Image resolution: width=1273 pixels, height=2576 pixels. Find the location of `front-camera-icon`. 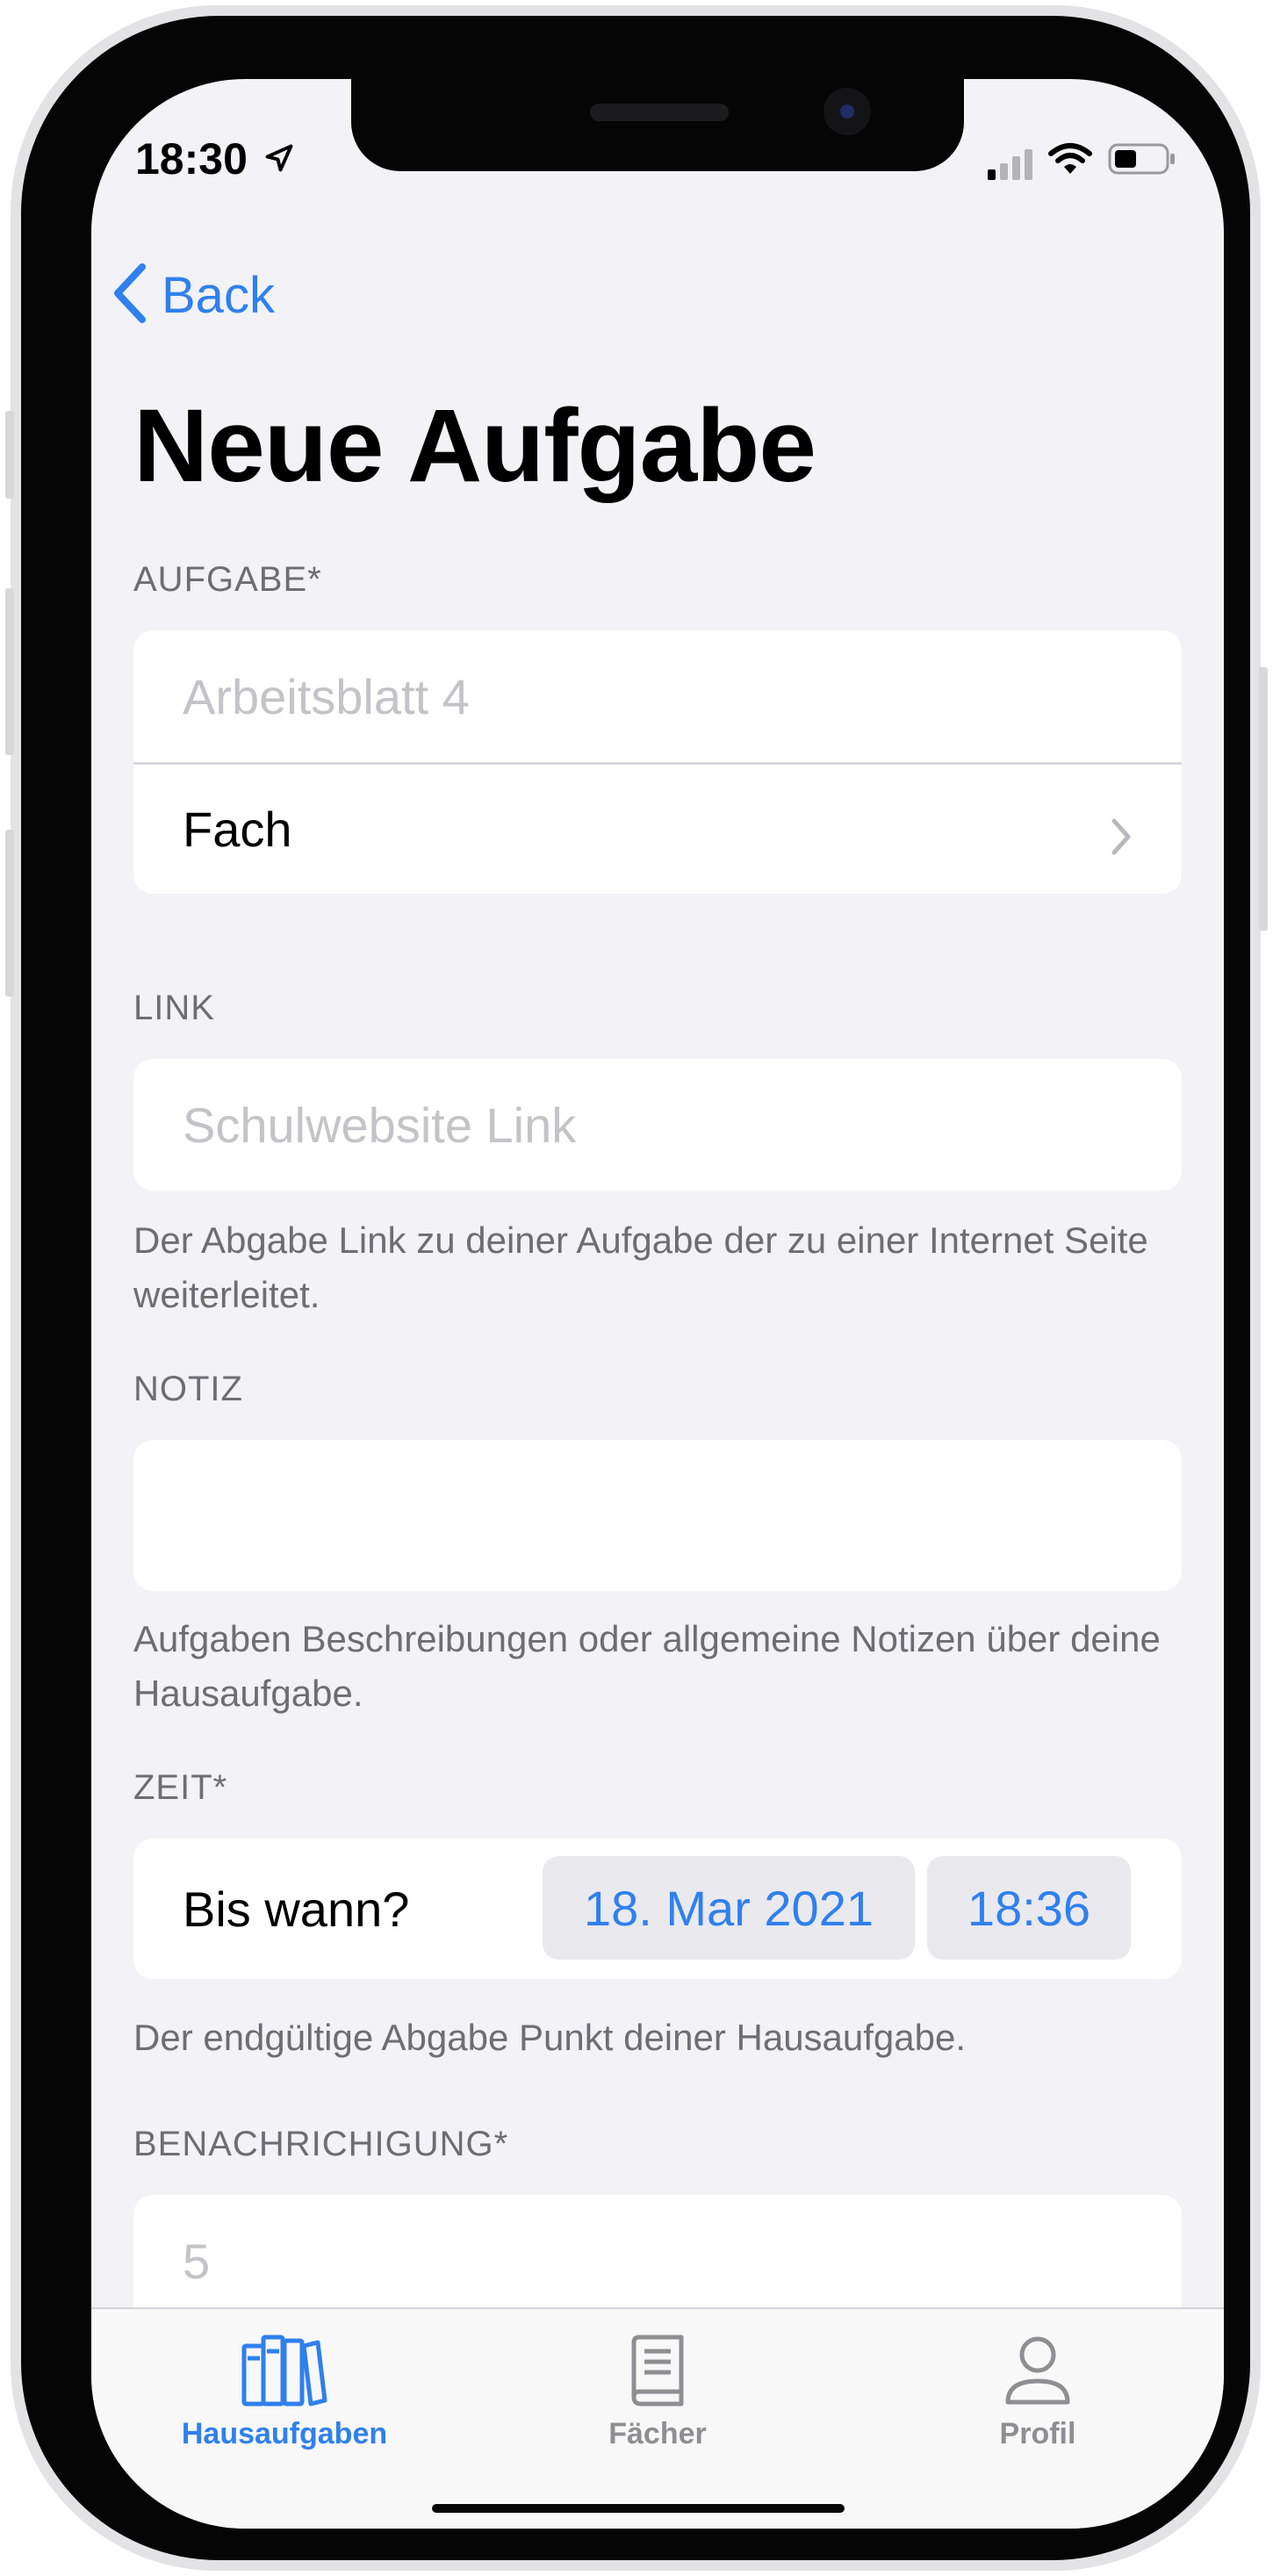

front-camera-icon is located at coordinates (847, 111).